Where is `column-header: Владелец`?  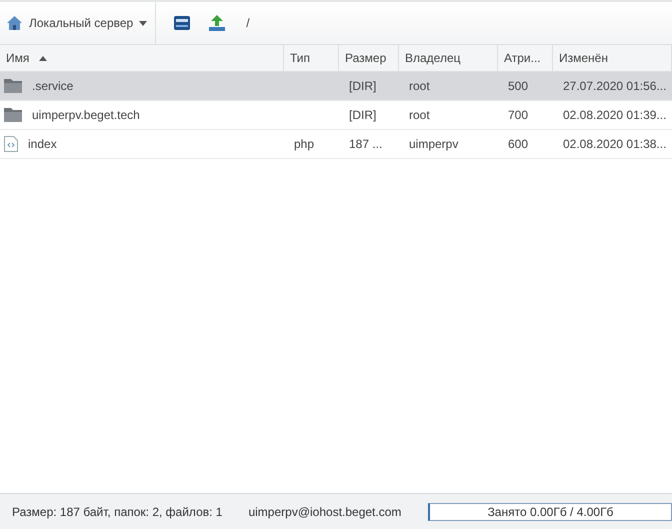 column-header: Владелец is located at coordinates (448, 58).